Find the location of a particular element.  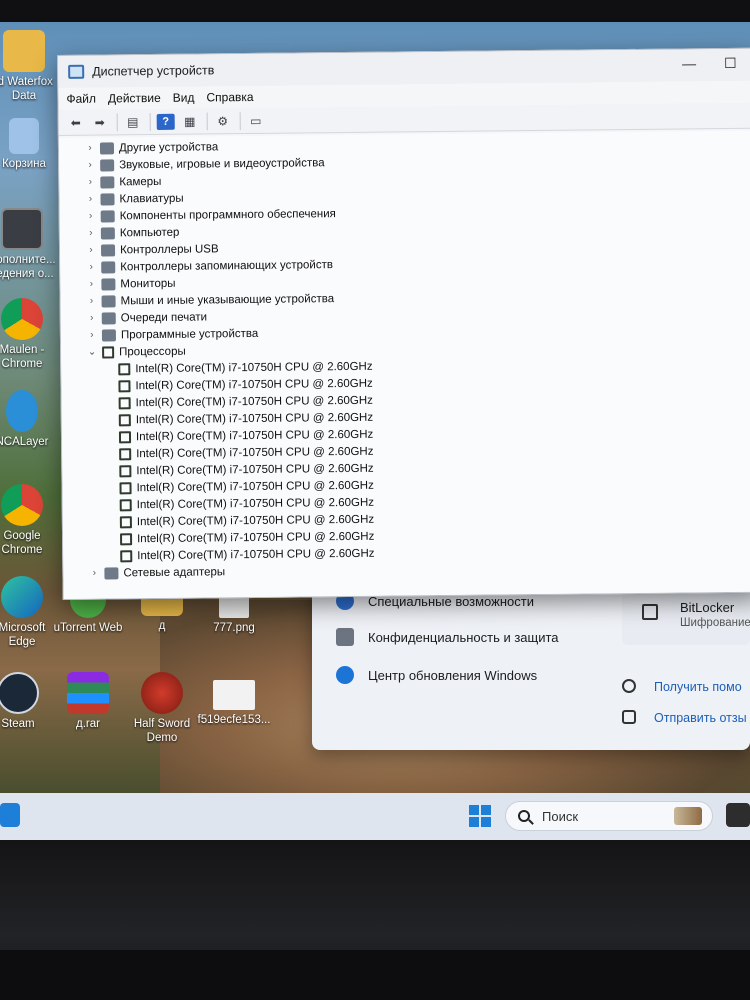

taskbar-app-icon is located at coordinates (738, 815).